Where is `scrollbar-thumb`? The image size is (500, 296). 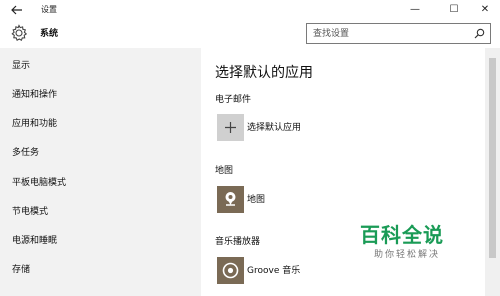
scrollbar-thumb is located at coordinates (492, 158).